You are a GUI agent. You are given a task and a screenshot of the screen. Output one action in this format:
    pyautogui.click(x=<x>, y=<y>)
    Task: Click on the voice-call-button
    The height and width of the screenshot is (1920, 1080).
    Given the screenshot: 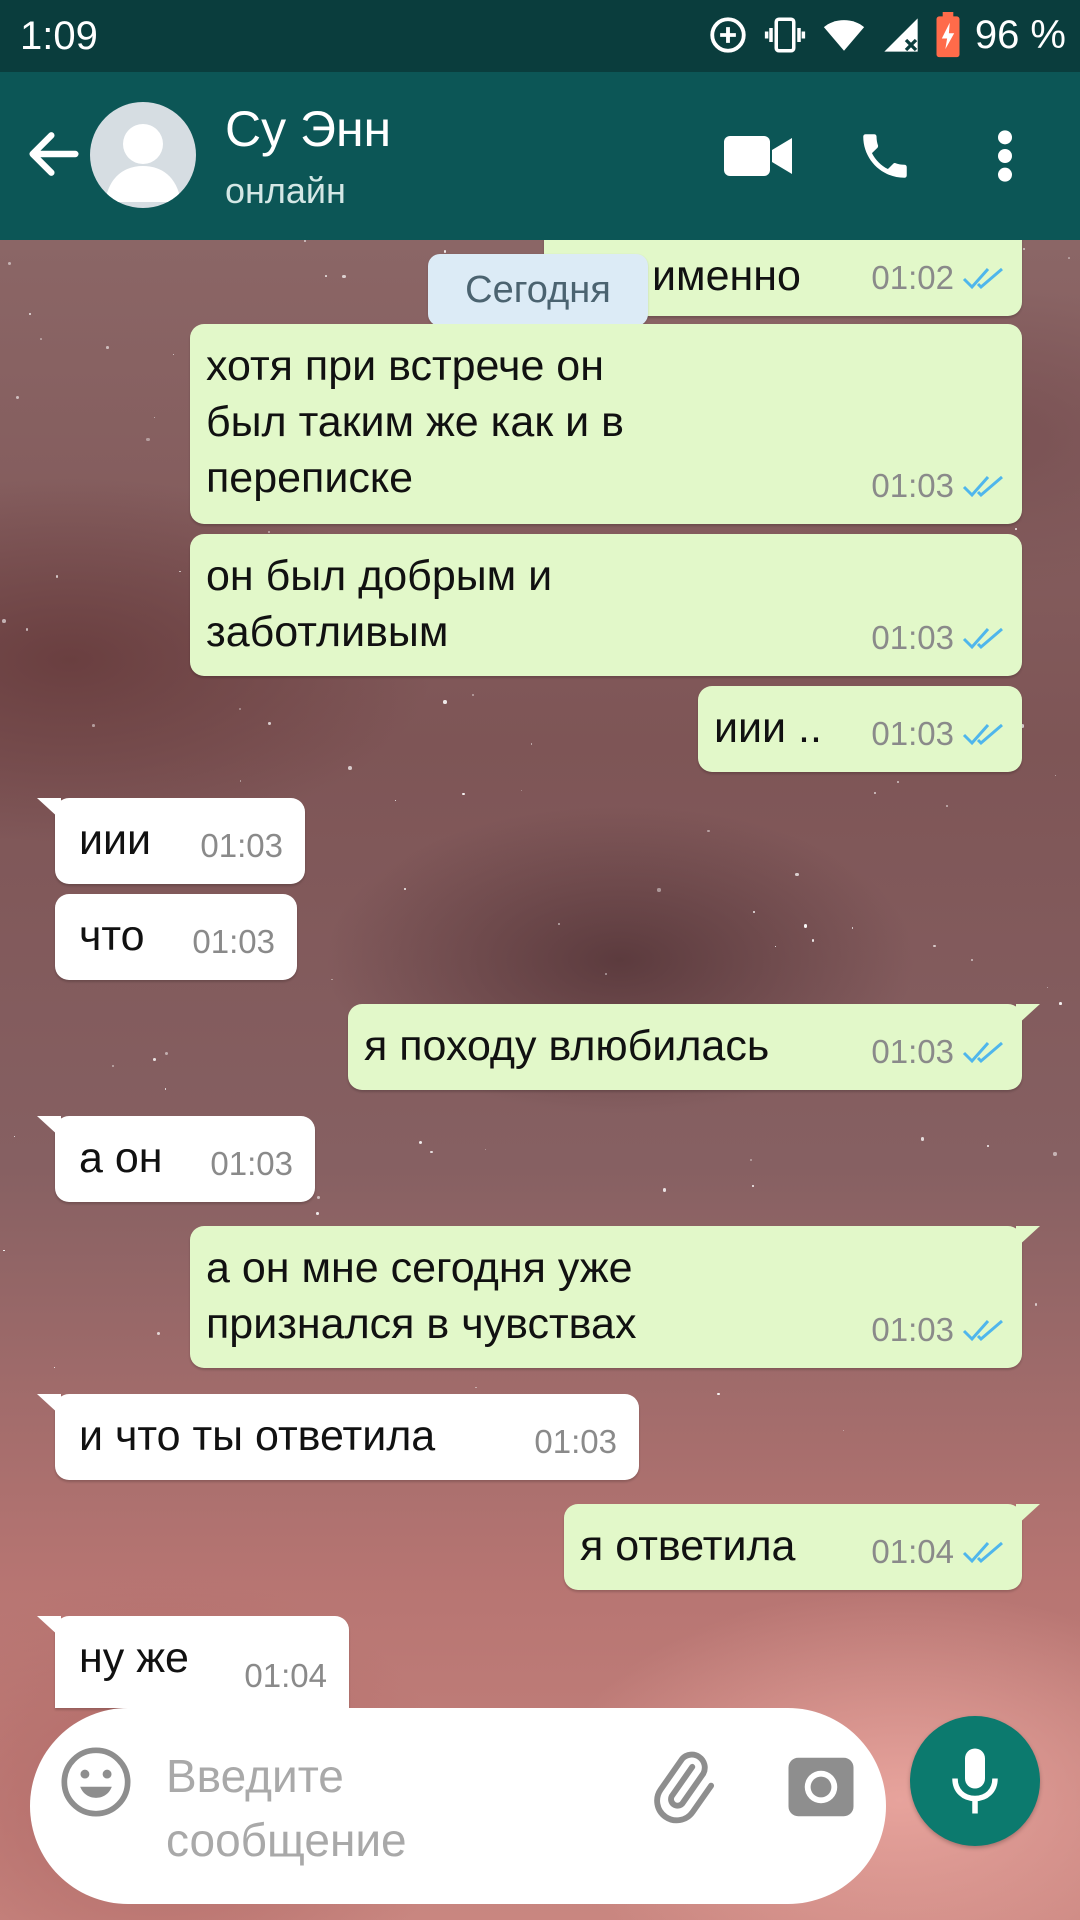 What is the action you would take?
    pyautogui.click(x=885, y=156)
    